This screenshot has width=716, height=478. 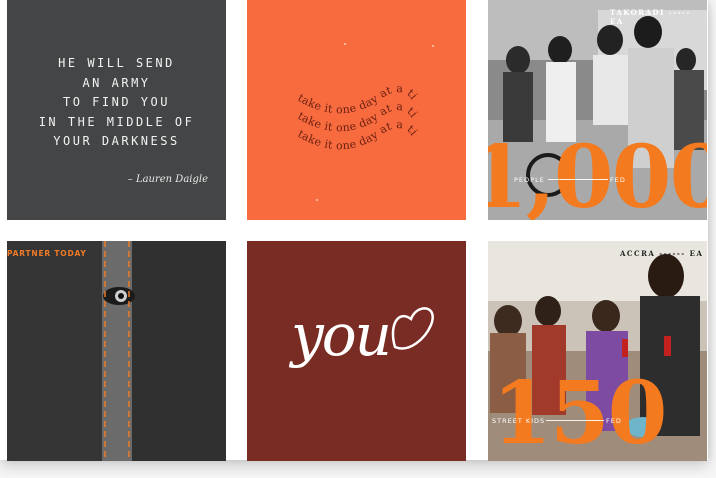 I want to click on partner-label: PARTNER TODAY, so click(x=47, y=253).